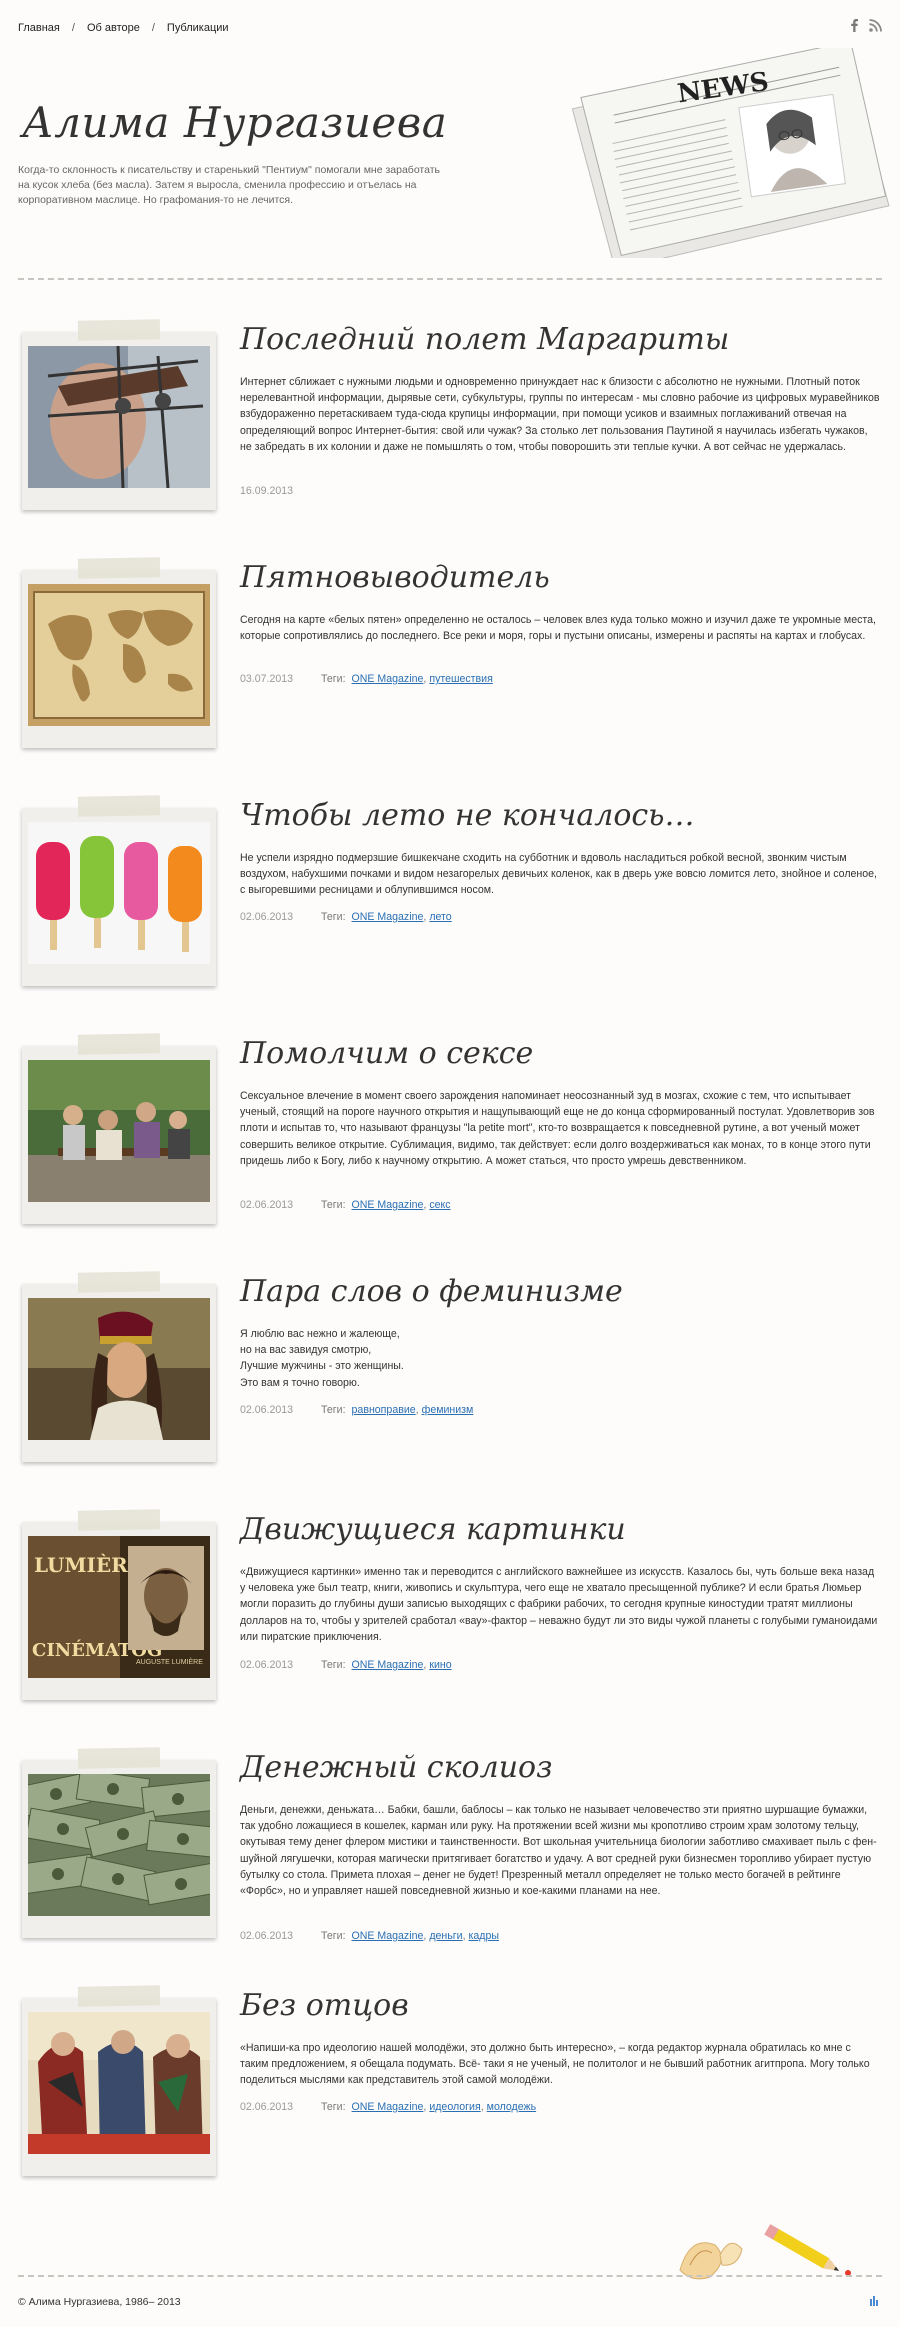 Image resolution: width=900 pixels, height=2327 pixels. I want to click on nav-about: Об авторе, so click(113, 28).